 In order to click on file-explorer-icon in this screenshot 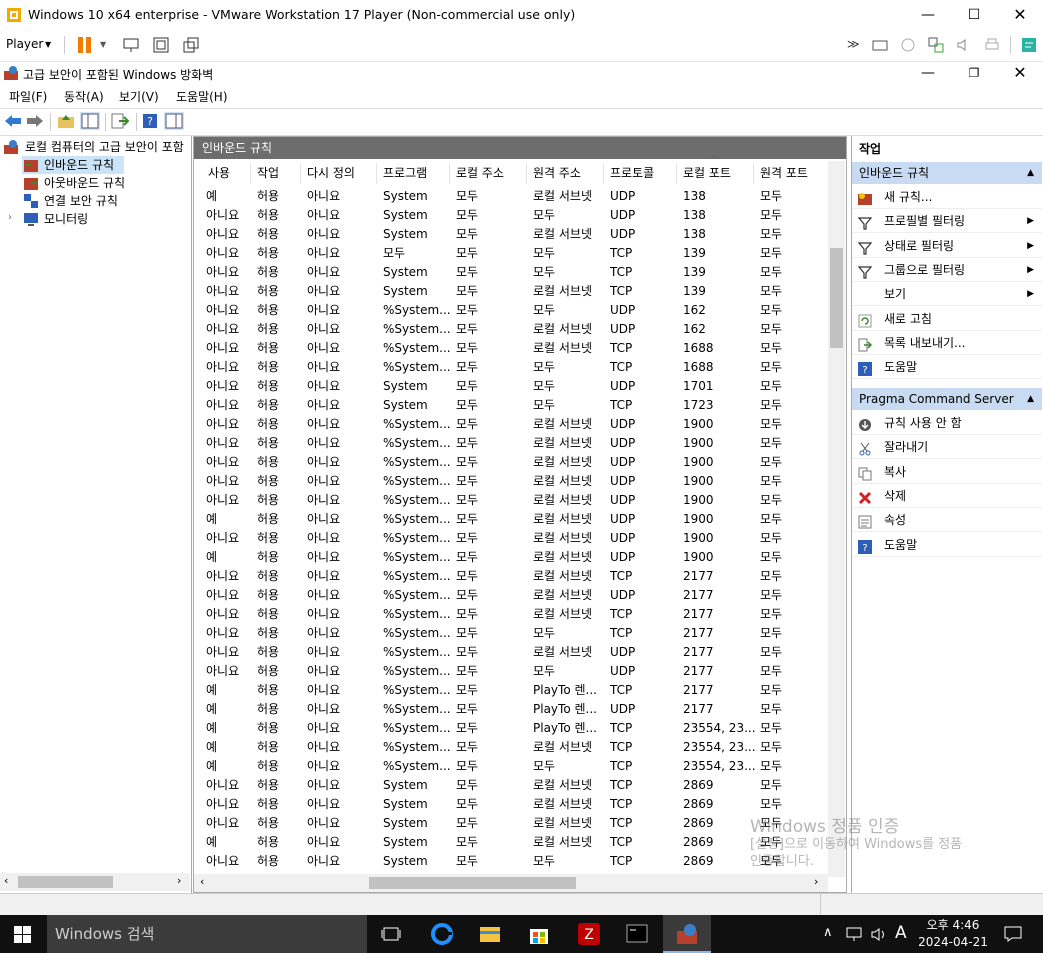, I will do `click(490, 934)`.